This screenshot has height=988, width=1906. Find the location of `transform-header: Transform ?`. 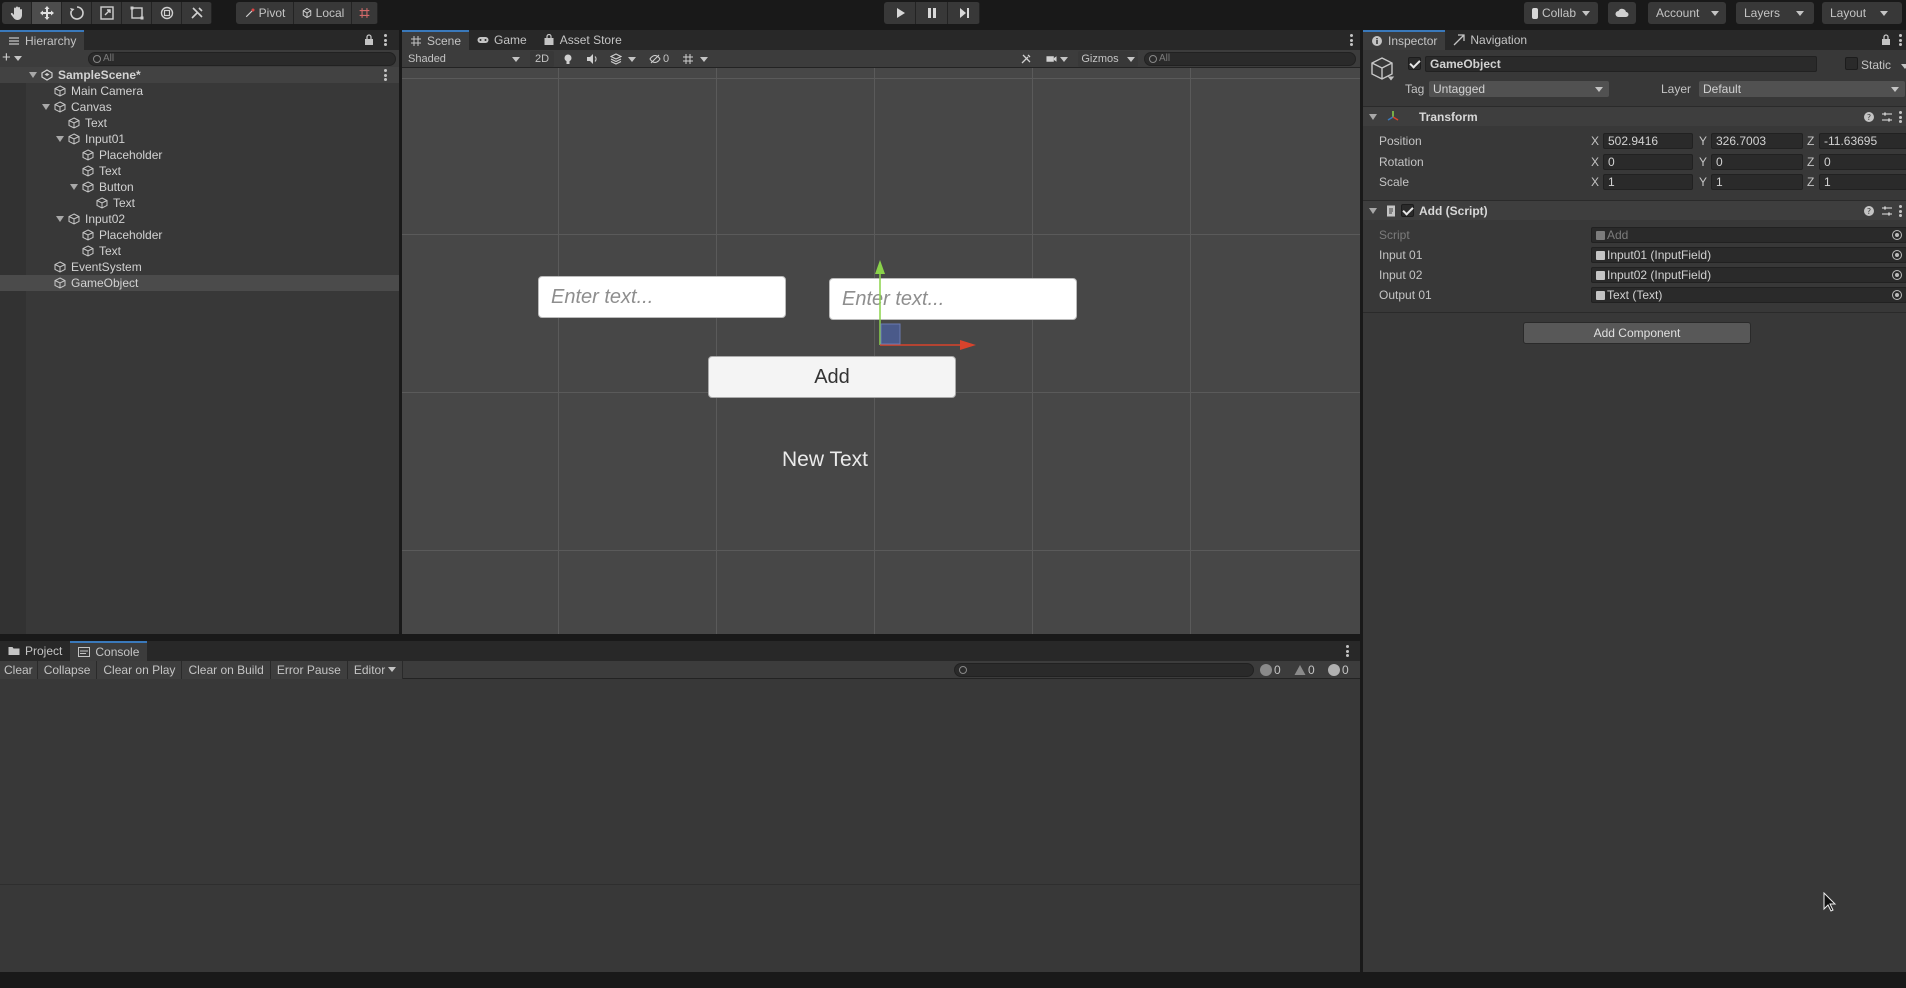

transform-header: Transform ? is located at coordinates (1634, 116).